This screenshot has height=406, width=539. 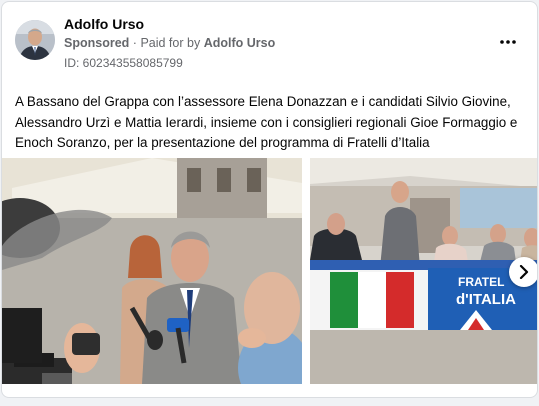 I want to click on paid-for-name: Adolfo Urso, so click(x=240, y=43).